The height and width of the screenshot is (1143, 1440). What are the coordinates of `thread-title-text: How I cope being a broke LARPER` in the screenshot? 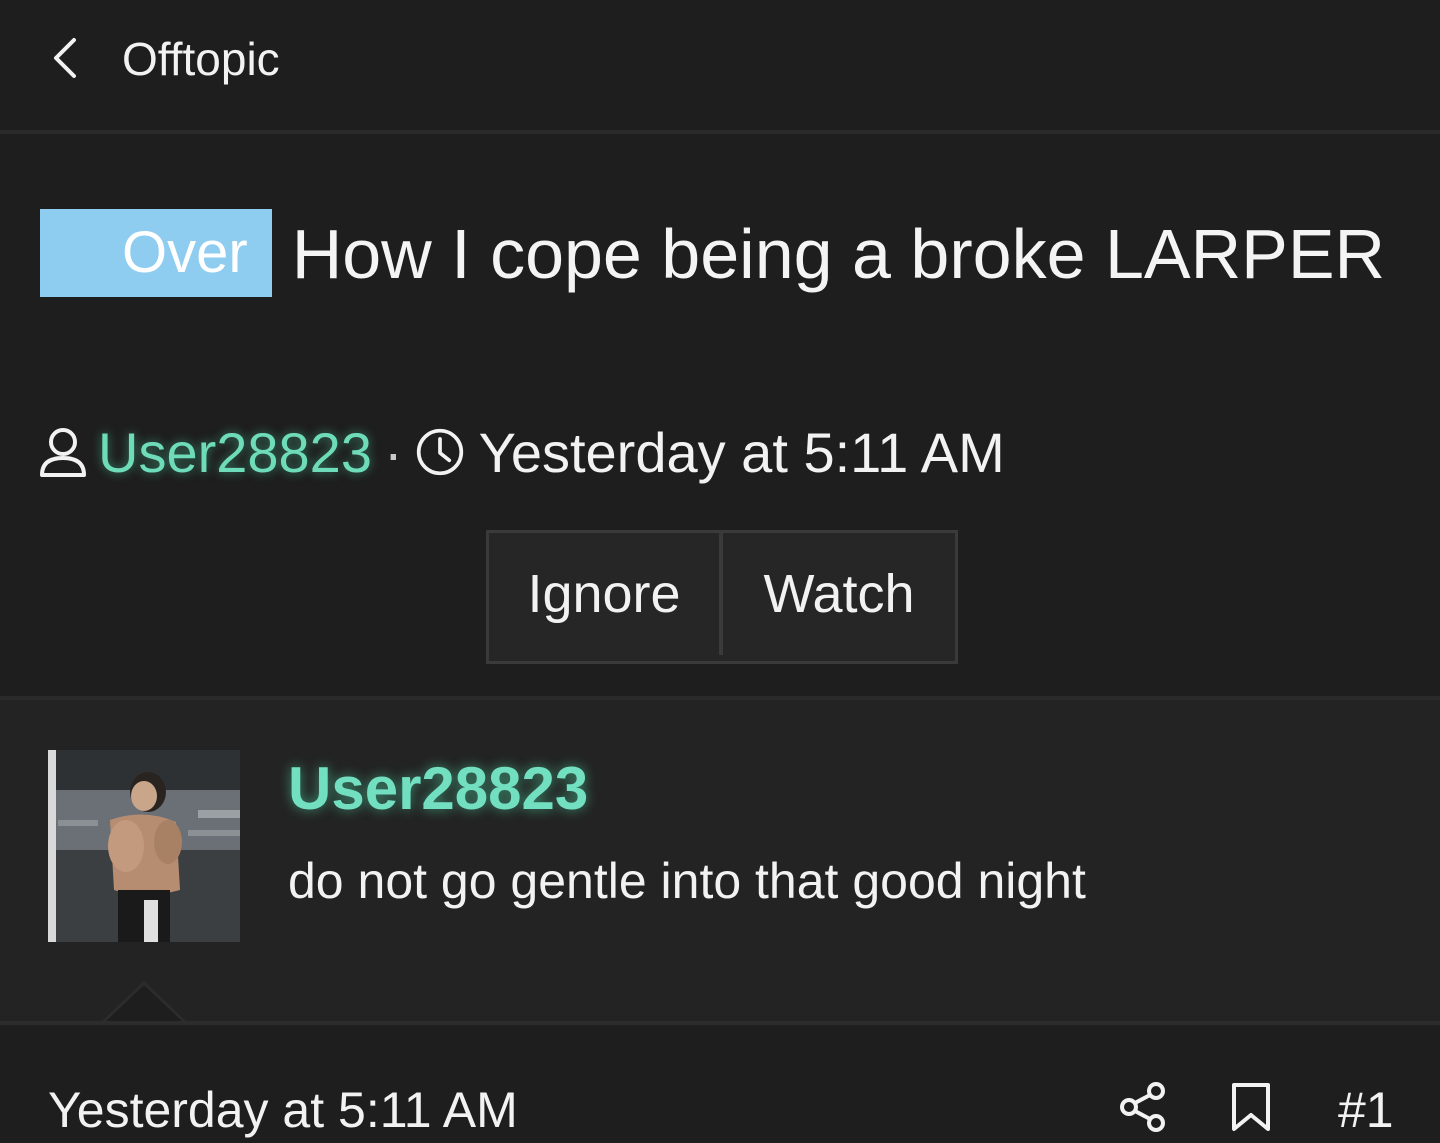 It's located at (838, 254).